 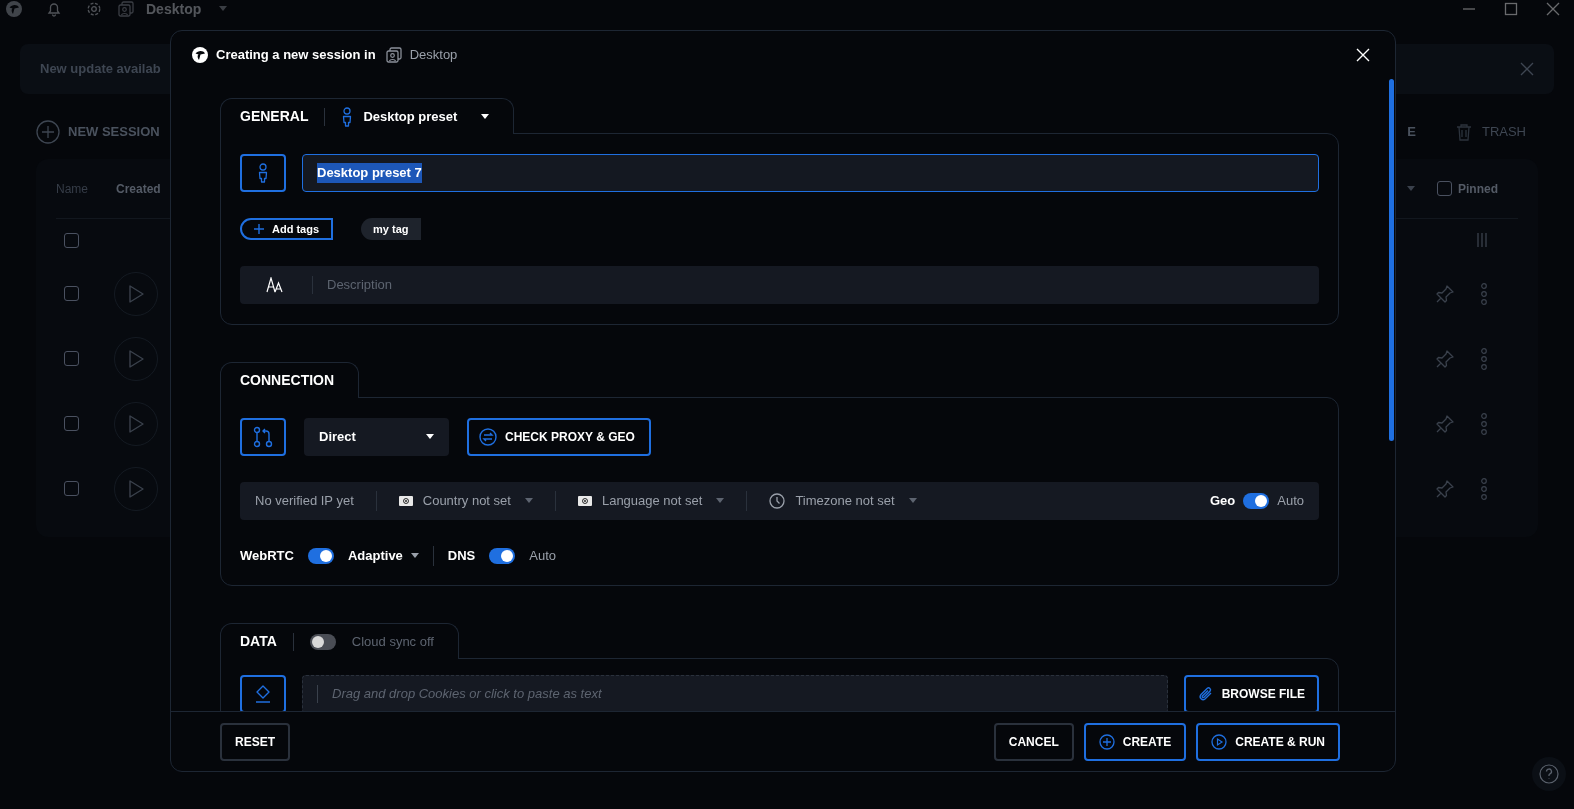 What do you see at coordinates (1222, 501) in the screenshot?
I see `geo-label: Geo` at bounding box center [1222, 501].